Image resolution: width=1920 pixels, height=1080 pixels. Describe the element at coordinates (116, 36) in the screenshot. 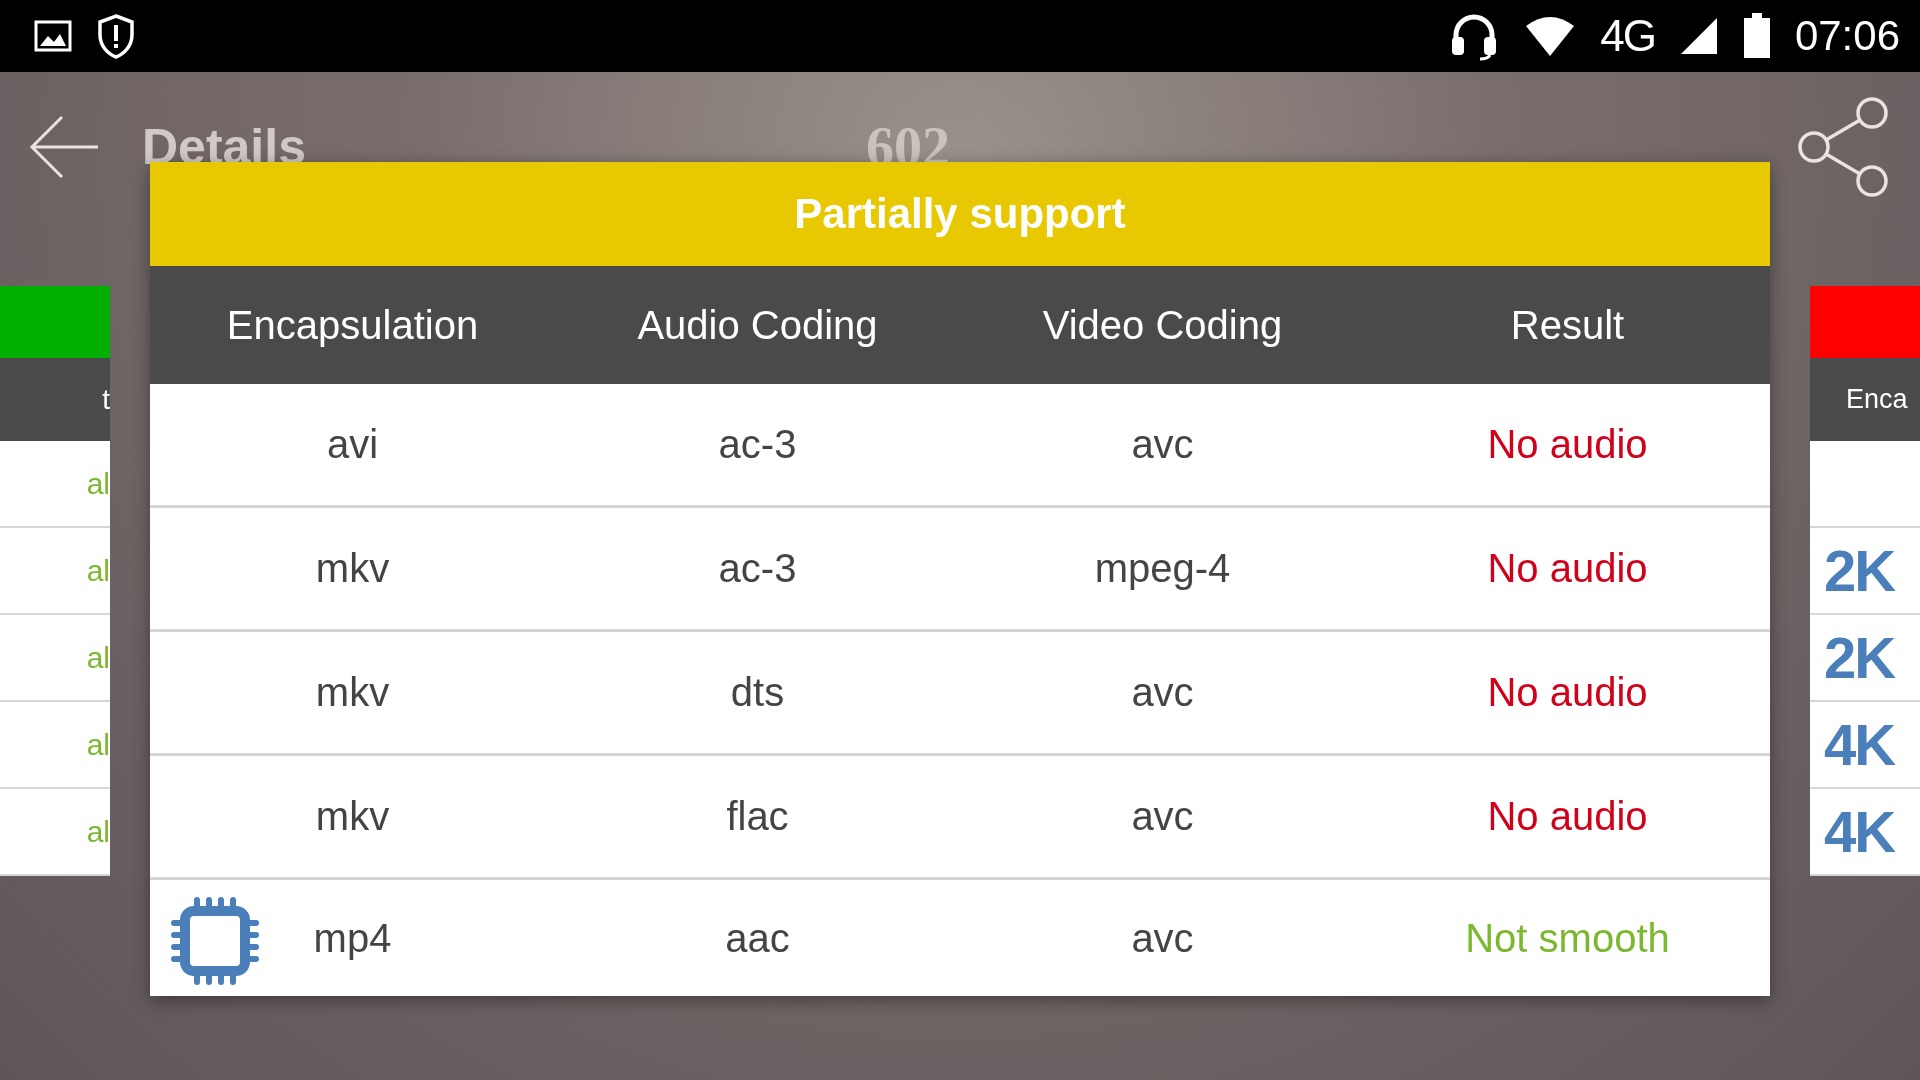

I see `shield-alert-icon` at that location.